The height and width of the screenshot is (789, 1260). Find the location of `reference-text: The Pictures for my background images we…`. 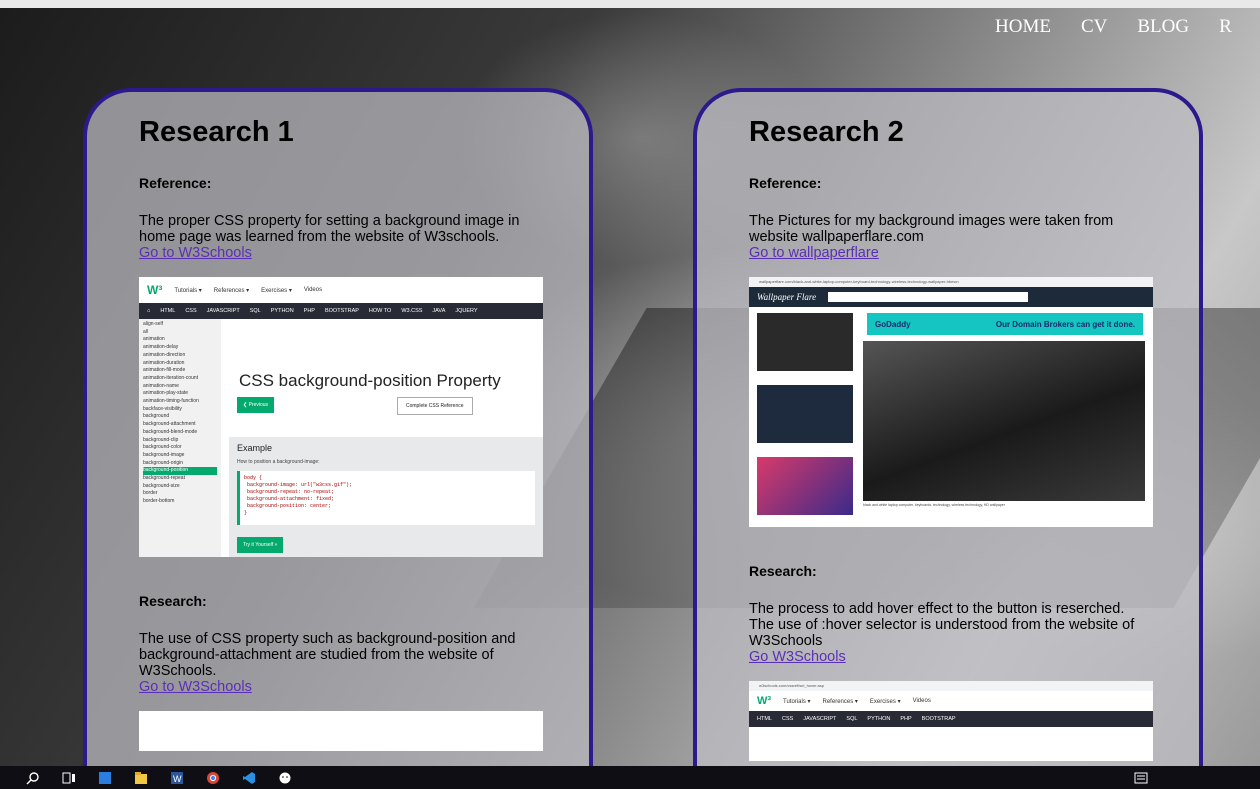

reference-text: The Pictures for my background images we… is located at coordinates (931, 229).